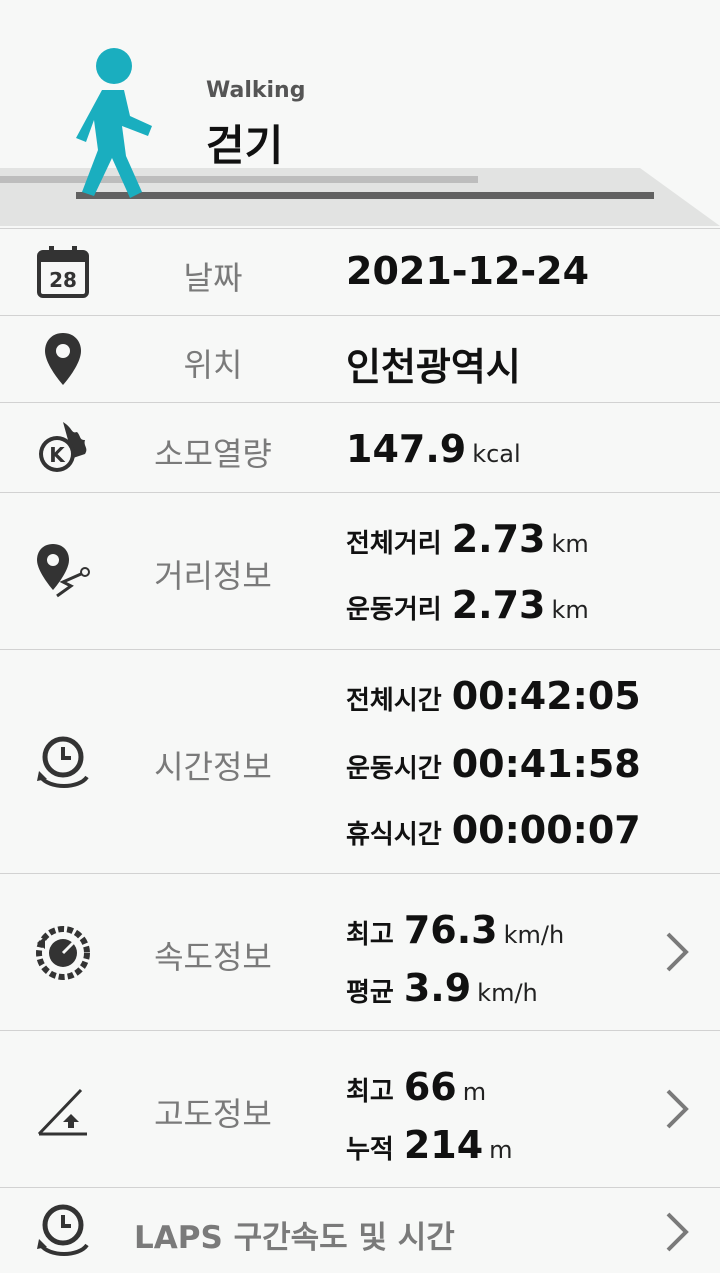 This screenshot has width=720, height=1273. Describe the element at coordinates (213, 767) in the screenshot. I see `time-label: 시간정보` at that location.